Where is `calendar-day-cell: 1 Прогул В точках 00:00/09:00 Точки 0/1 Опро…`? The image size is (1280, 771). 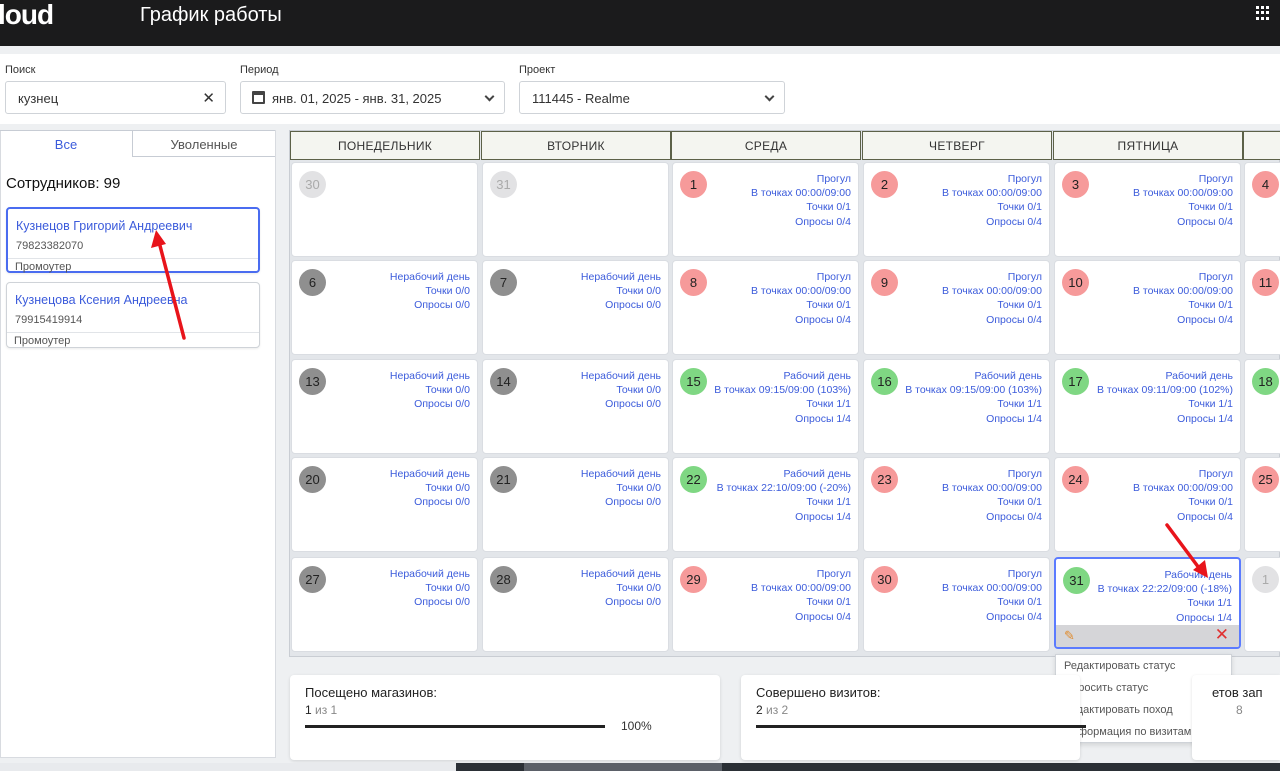
calendar-day-cell: 1 Прогул В точках 00:00/09:00 Точки 0/1 Опро… is located at coordinates (765, 209).